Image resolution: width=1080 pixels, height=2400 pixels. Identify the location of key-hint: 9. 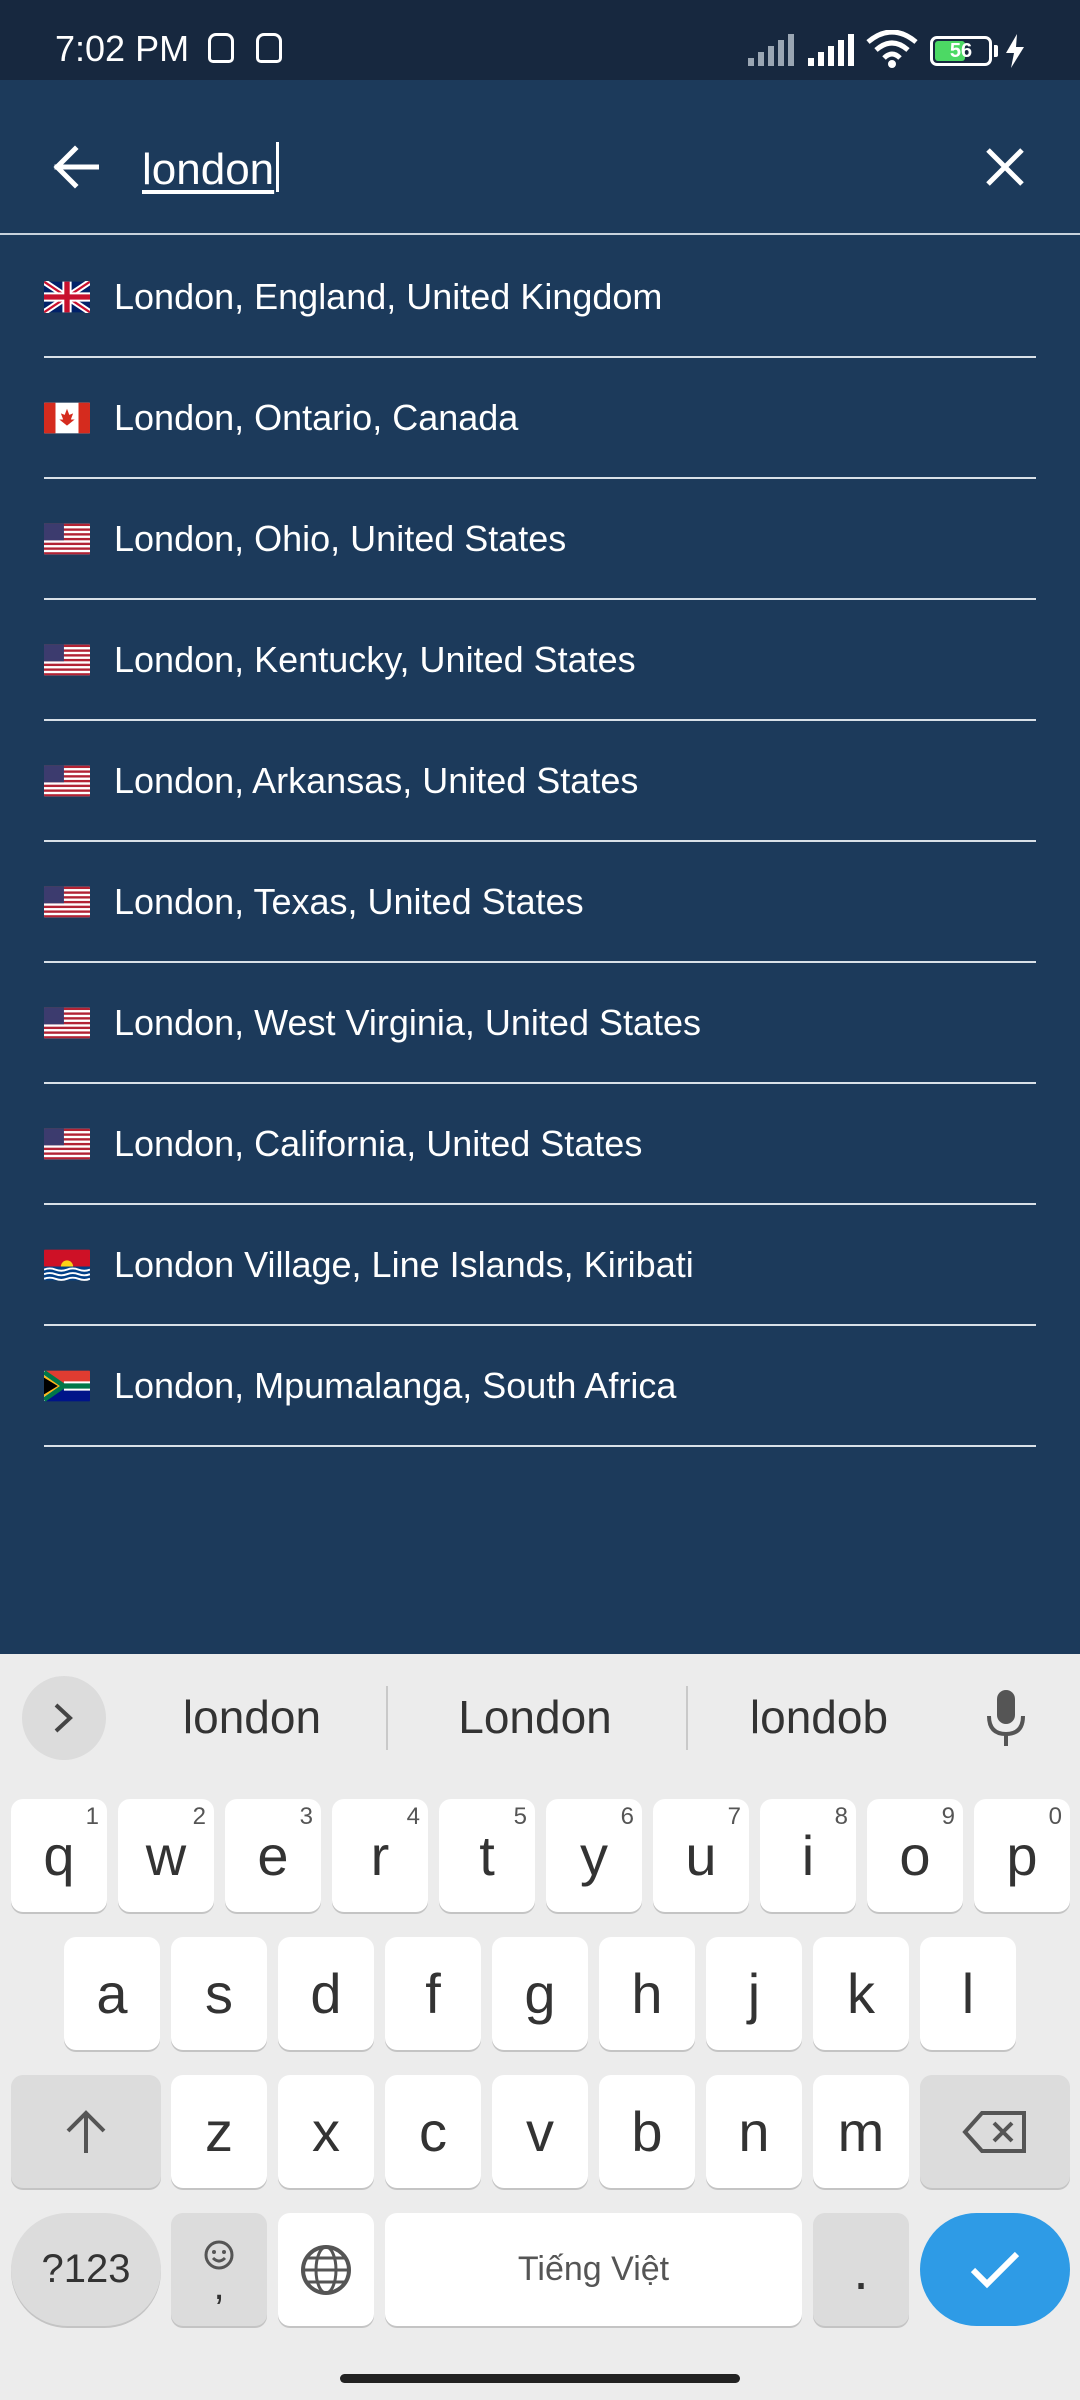
(948, 1816).